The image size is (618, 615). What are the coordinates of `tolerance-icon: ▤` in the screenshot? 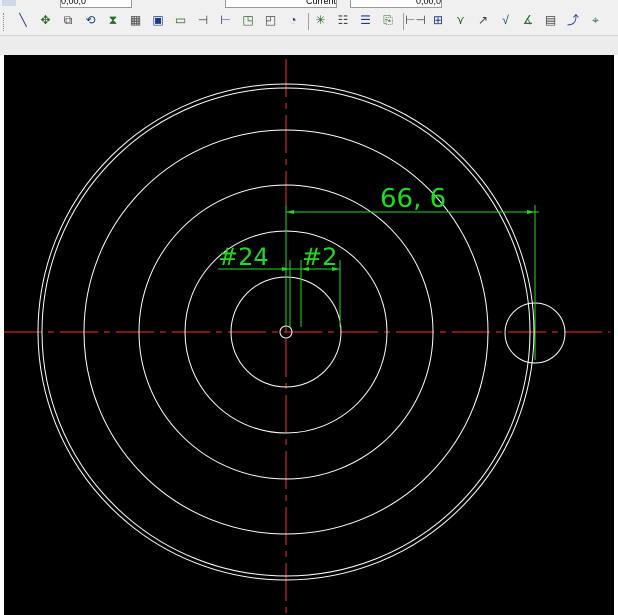 It's located at (550, 20).